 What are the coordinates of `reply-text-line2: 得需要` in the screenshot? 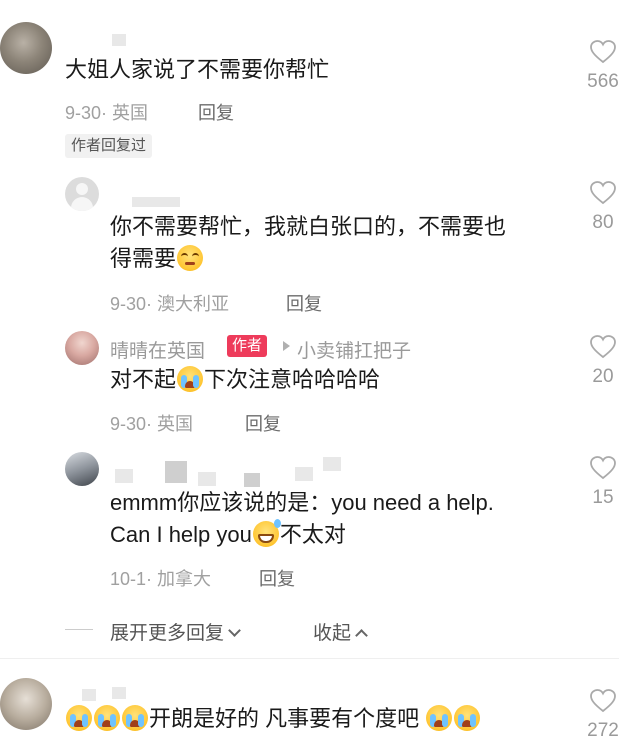 It's located at (157, 259).